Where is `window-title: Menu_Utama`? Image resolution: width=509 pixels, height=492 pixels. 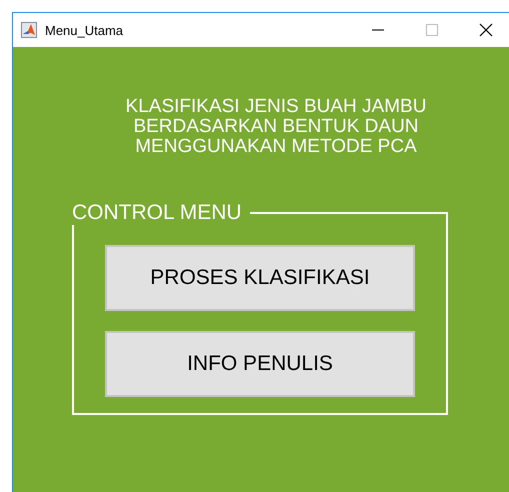
window-title: Menu_Utama is located at coordinates (84, 30).